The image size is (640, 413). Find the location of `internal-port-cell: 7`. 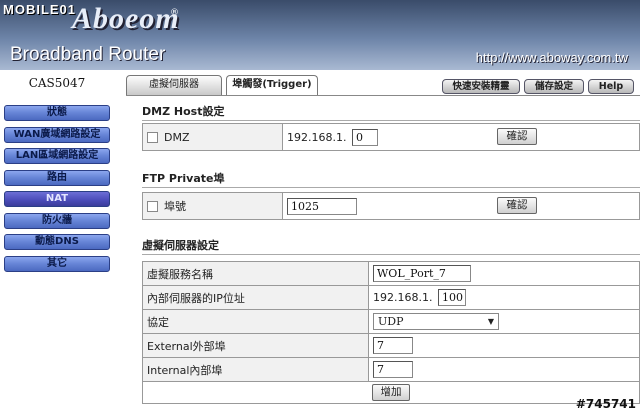

internal-port-cell: 7 is located at coordinates (504, 369).